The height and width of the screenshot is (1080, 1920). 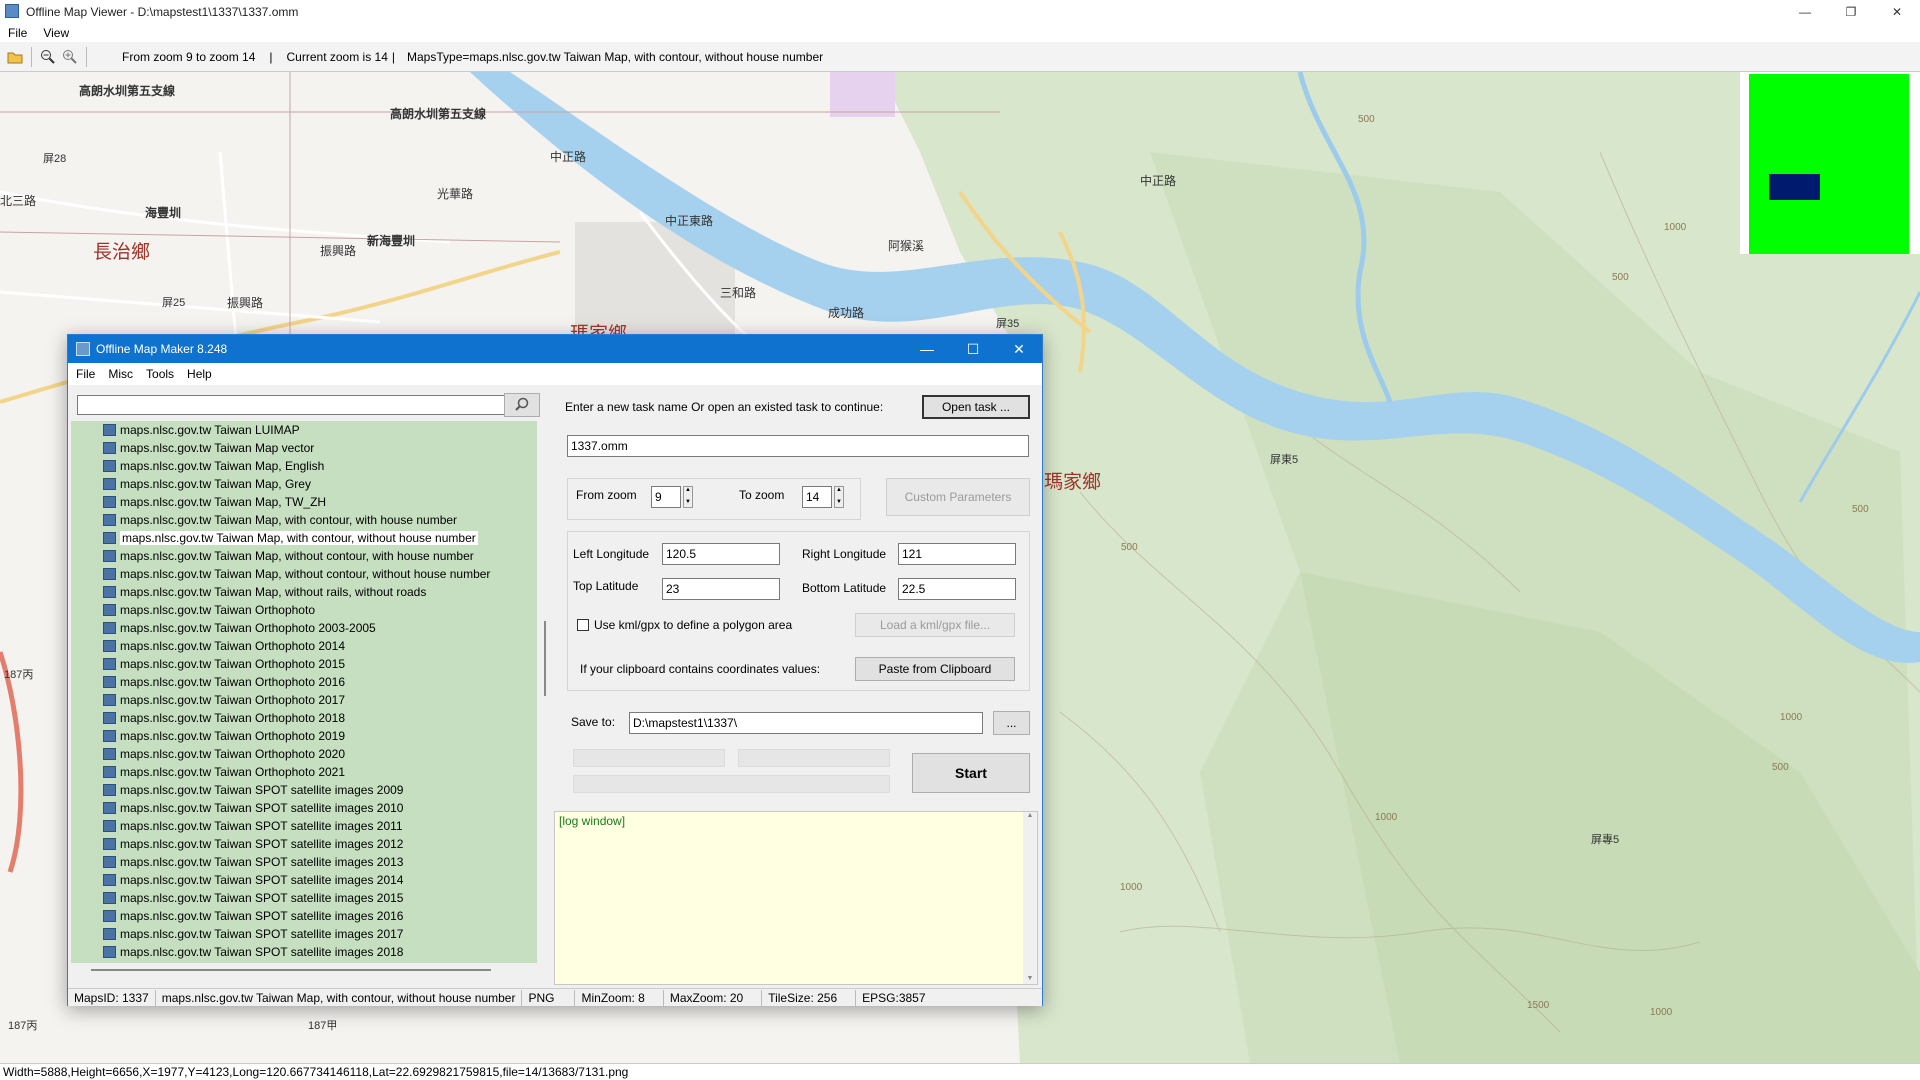 What do you see at coordinates (209, 610) in the screenshot?
I see `map-list-item: maps.nlsc.gov.tw Taiwan Orthophoto` at bounding box center [209, 610].